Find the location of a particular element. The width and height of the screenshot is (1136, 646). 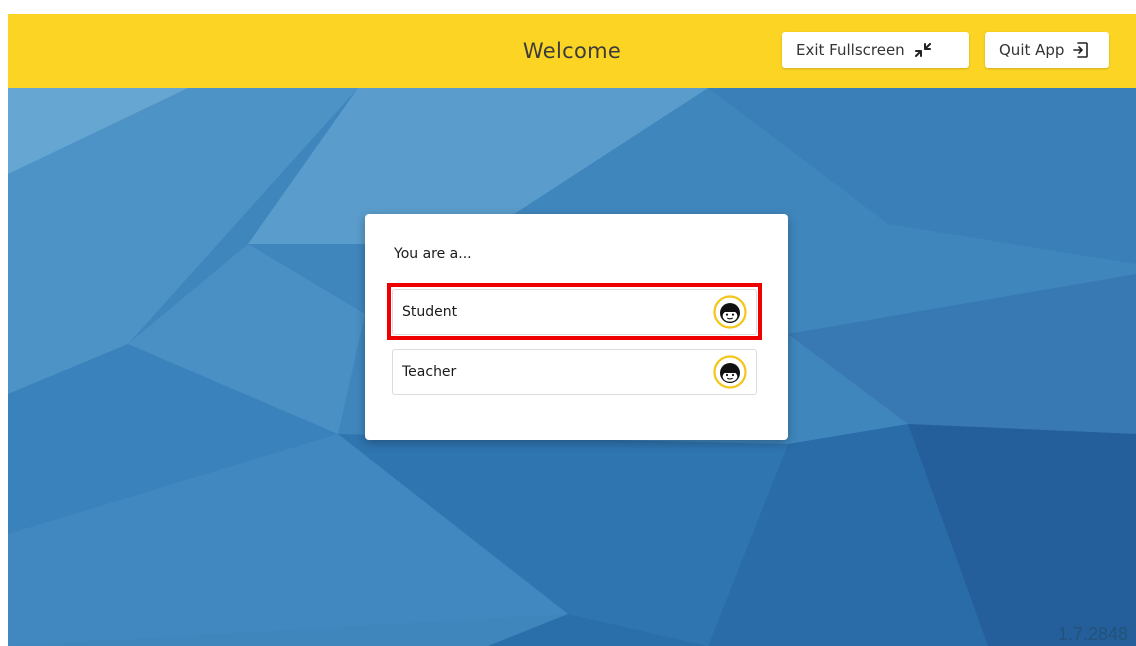

collapse-arrows-icon is located at coordinates (923, 50).